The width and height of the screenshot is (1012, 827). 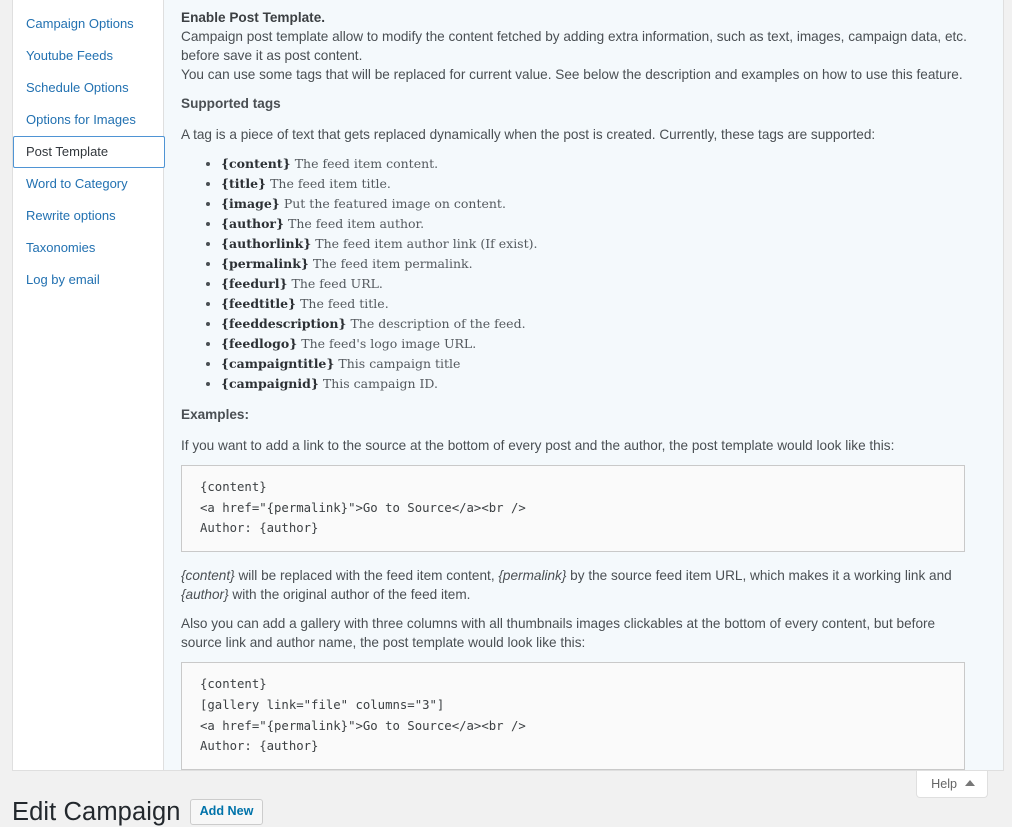 What do you see at coordinates (265, 263) in the screenshot?
I see `tag-name: {permalink}` at bounding box center [265, 263].